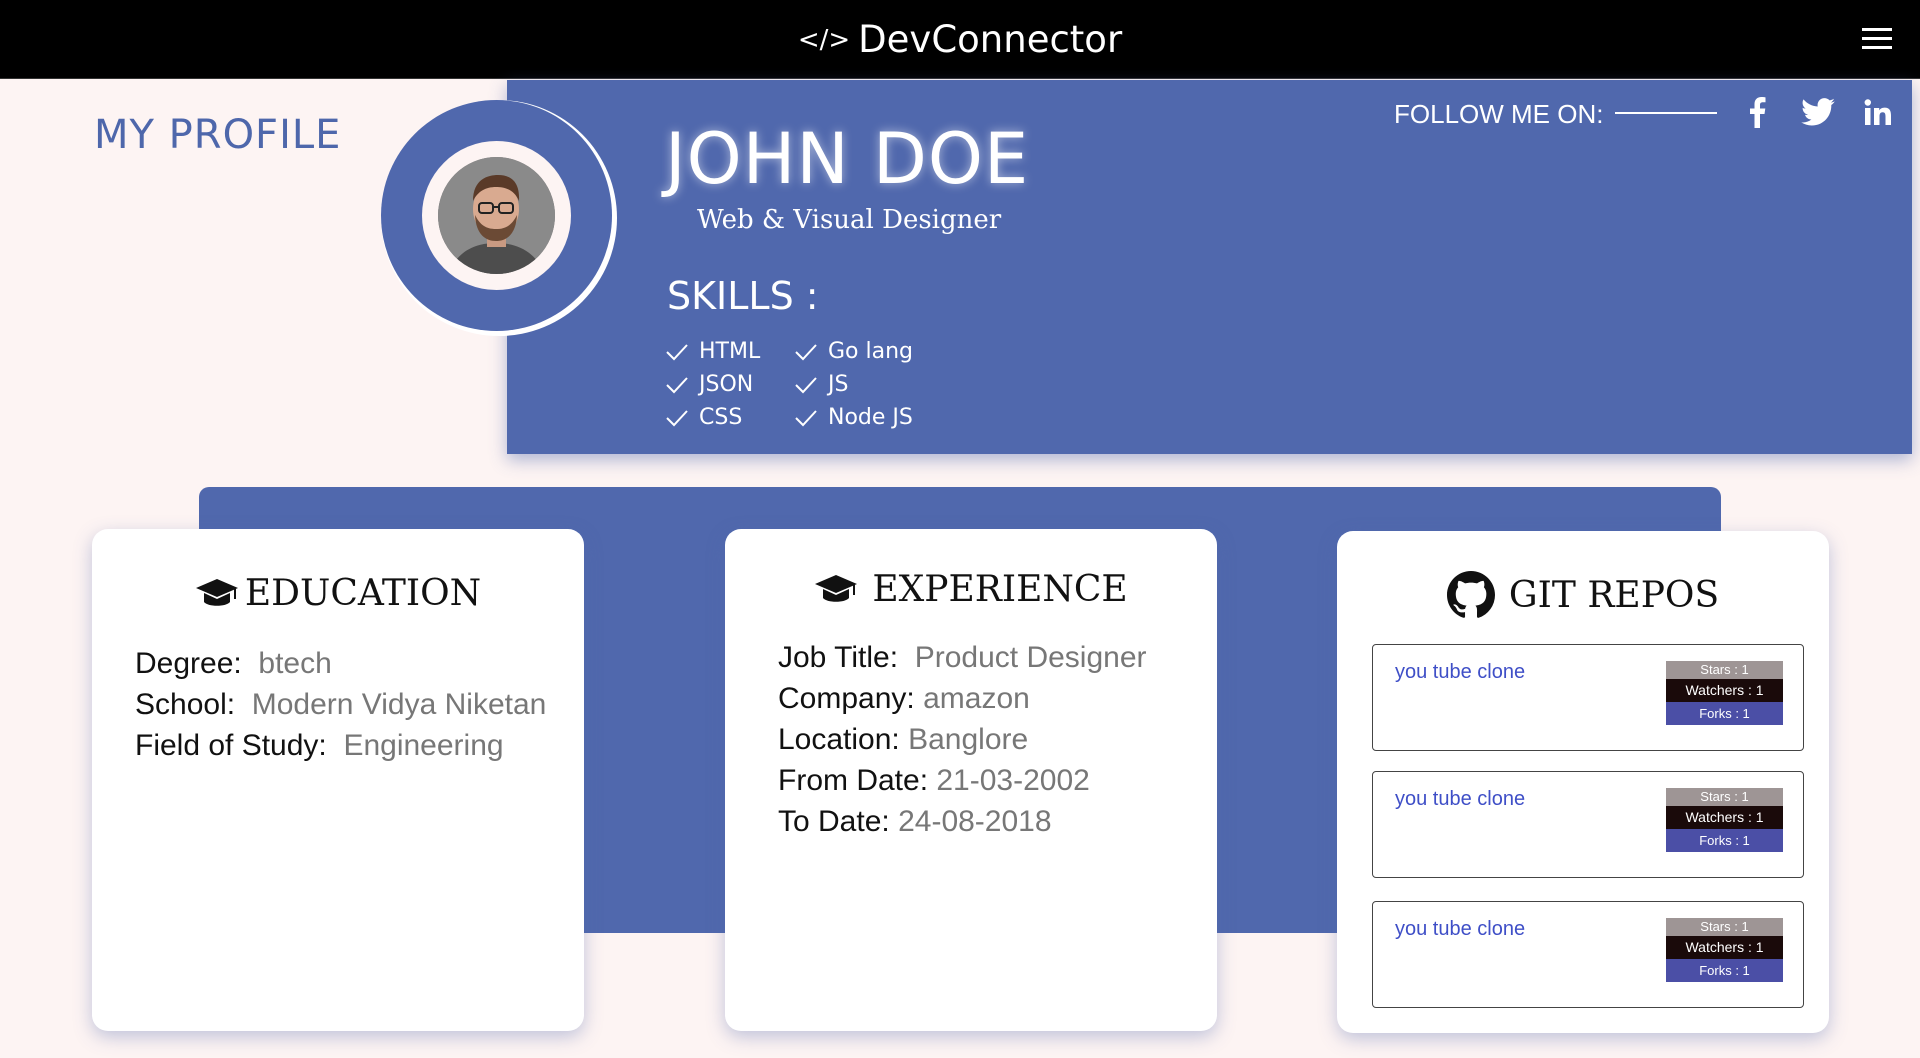  Describe the element at coordinates (853, 351) in the screenshot. I see `skill-item: Go lang` at that location.